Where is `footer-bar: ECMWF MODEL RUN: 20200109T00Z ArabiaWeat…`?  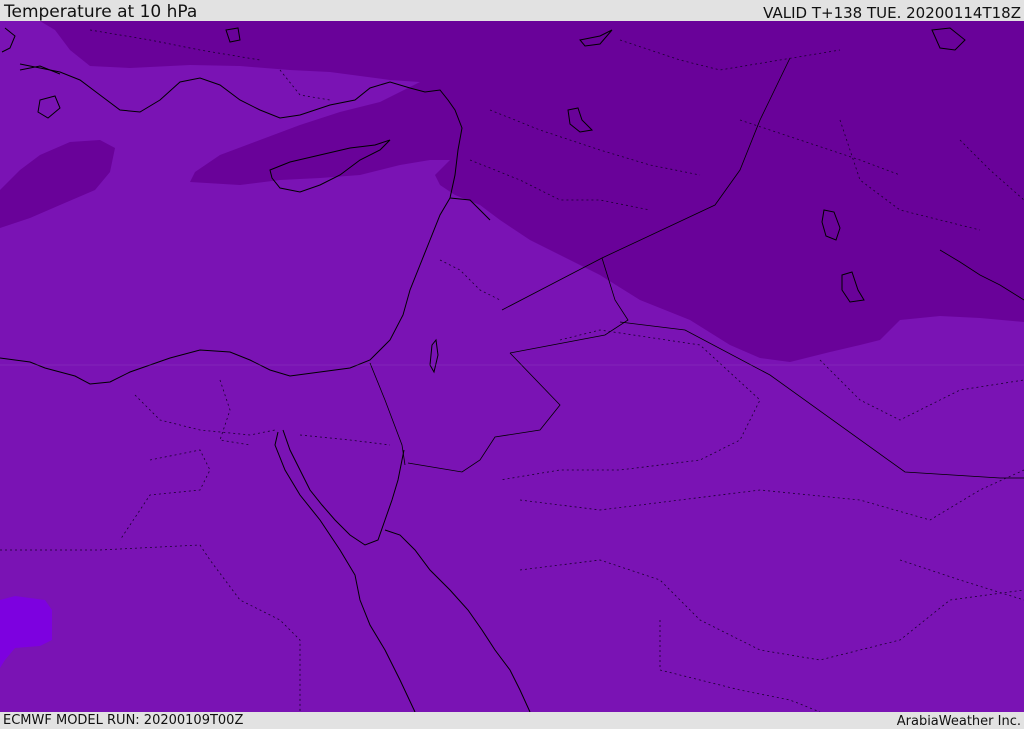 footer-bar: ECMWF MODEL RUN: 20200109T00Z ArabiaWeat… is located at coordinates (512, 720).